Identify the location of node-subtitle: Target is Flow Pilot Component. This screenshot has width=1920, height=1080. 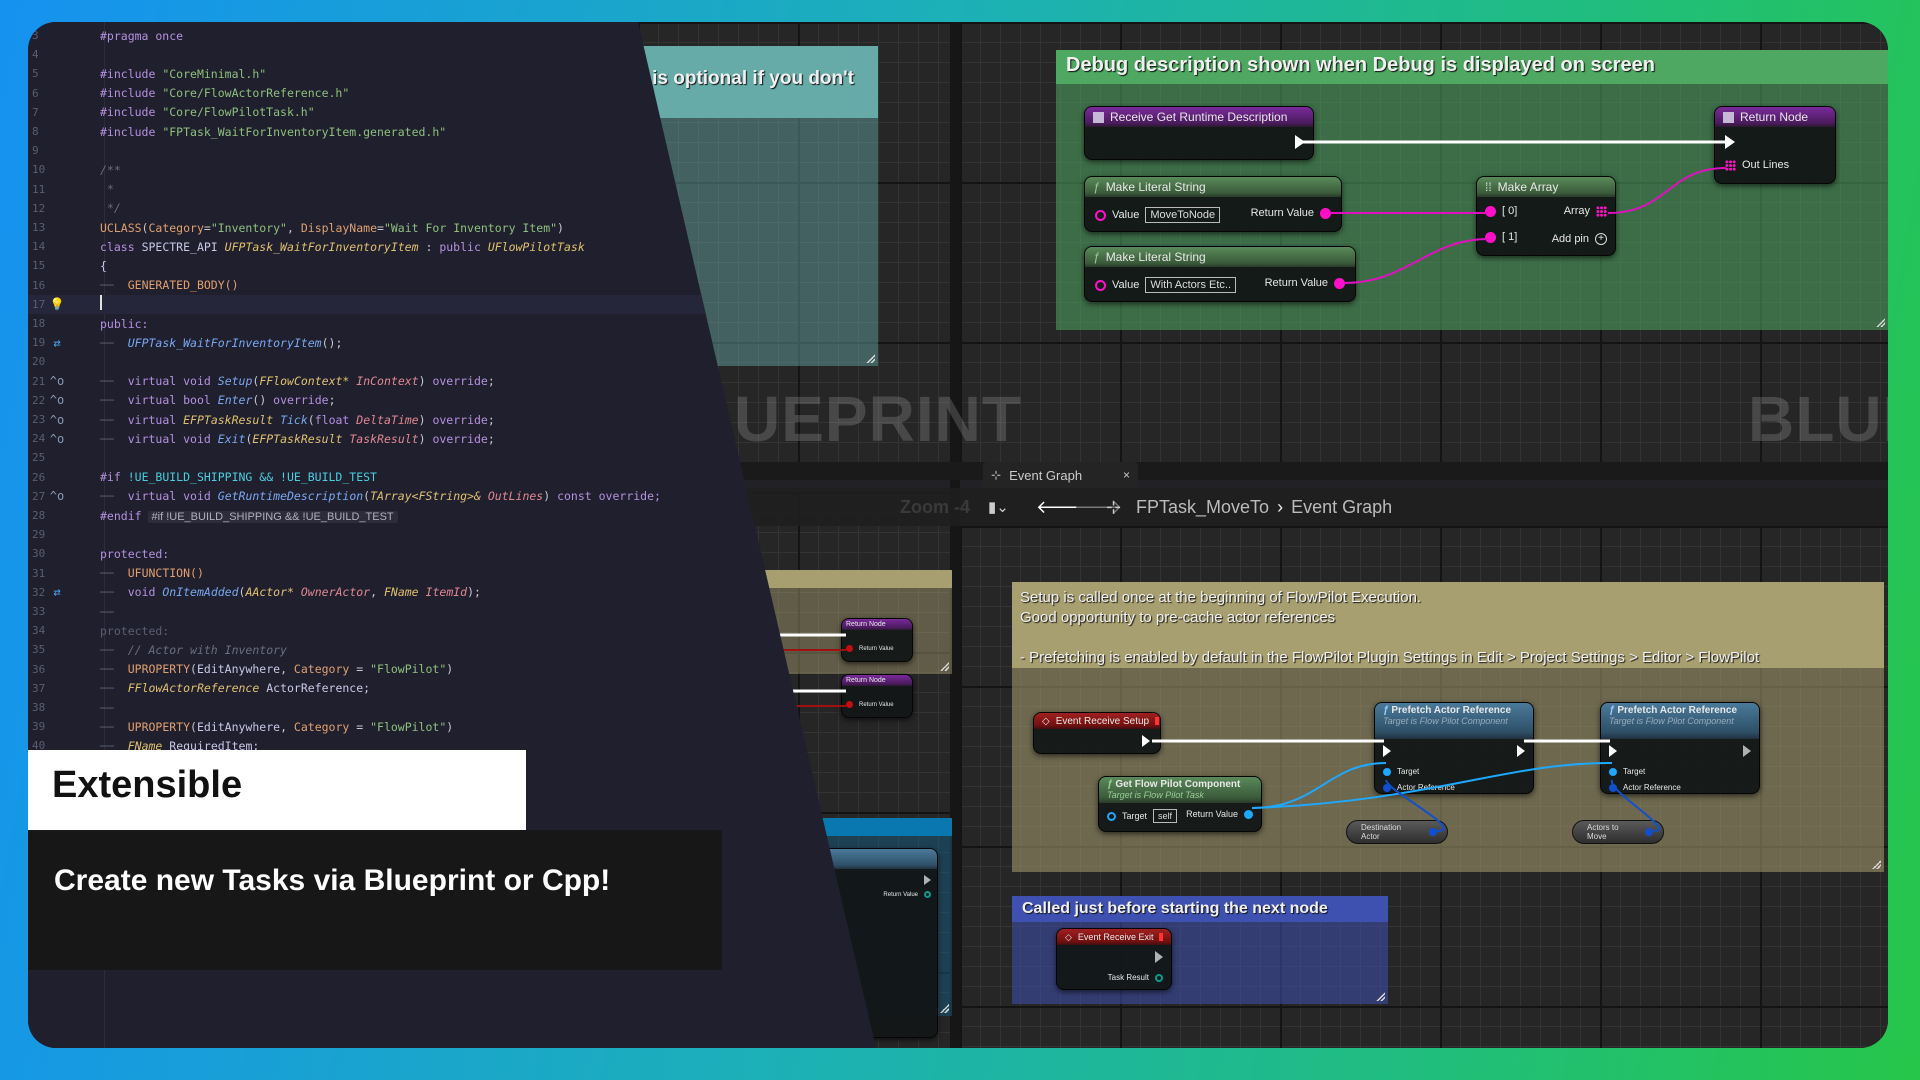
(1671, 721).